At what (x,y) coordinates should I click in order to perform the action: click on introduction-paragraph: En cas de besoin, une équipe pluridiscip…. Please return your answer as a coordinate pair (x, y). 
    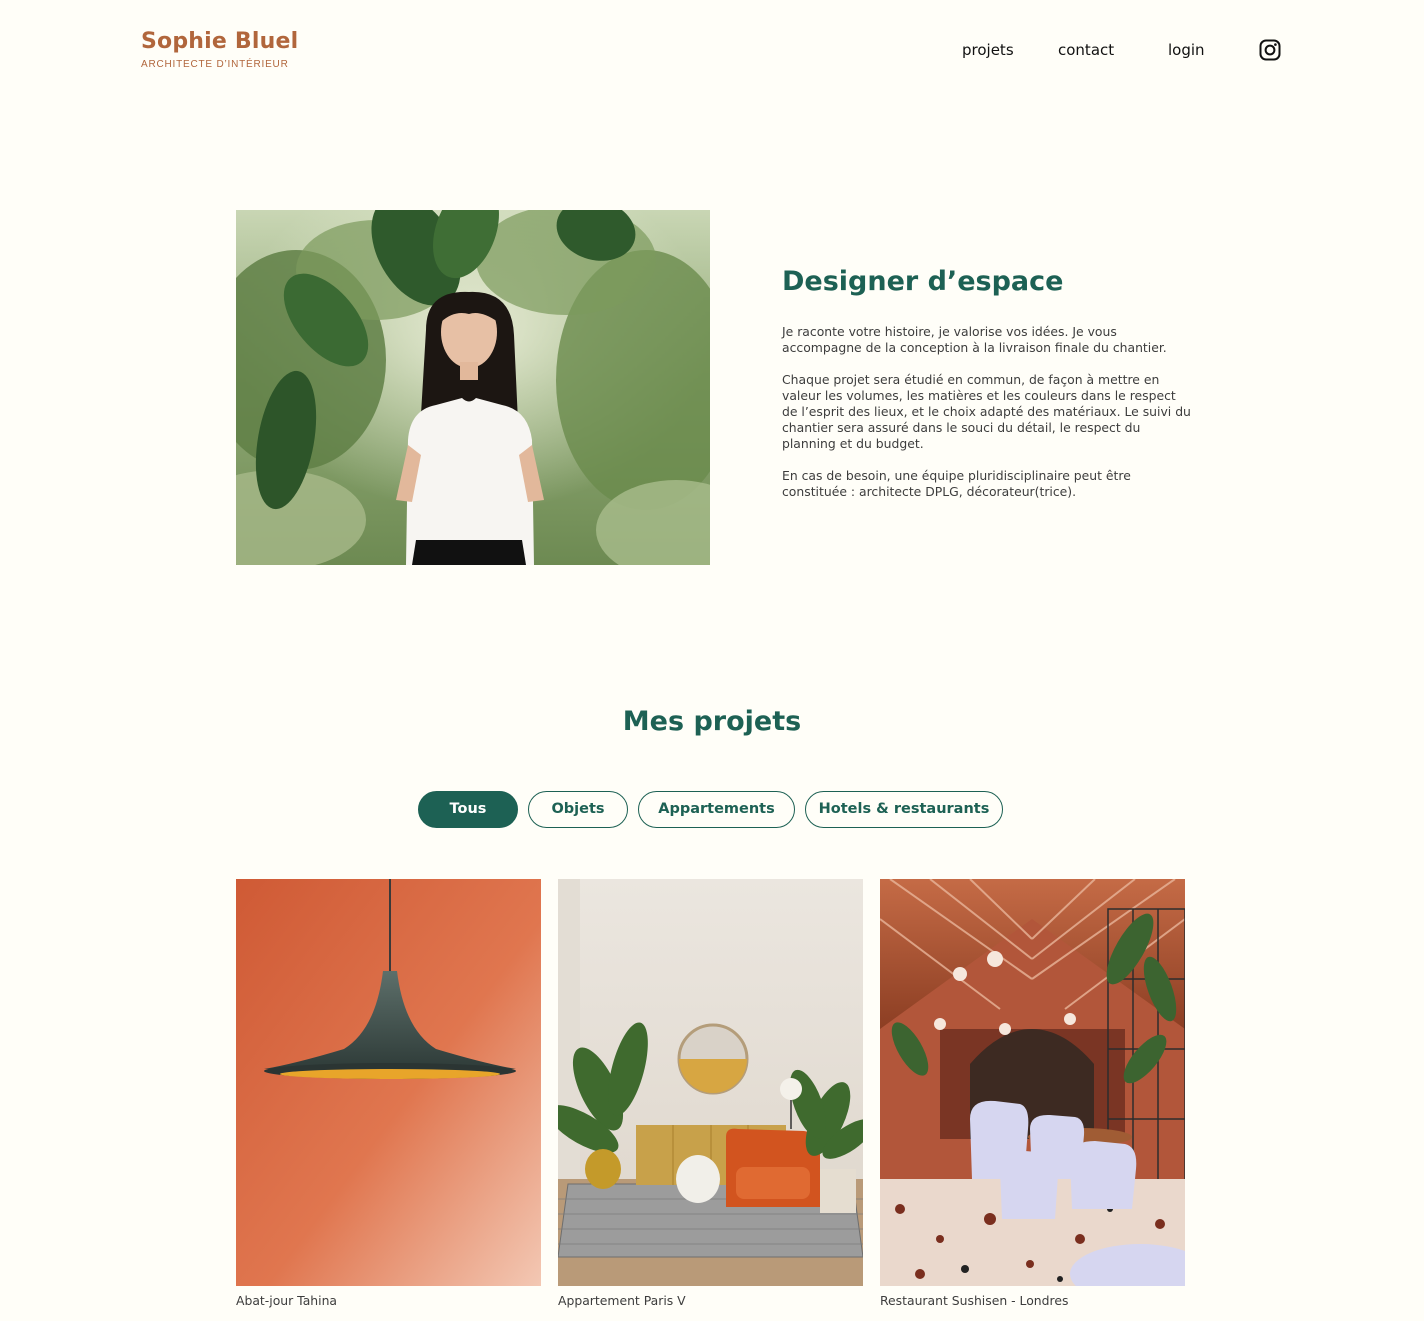
    Looking at the image, I should click on (956, 483).